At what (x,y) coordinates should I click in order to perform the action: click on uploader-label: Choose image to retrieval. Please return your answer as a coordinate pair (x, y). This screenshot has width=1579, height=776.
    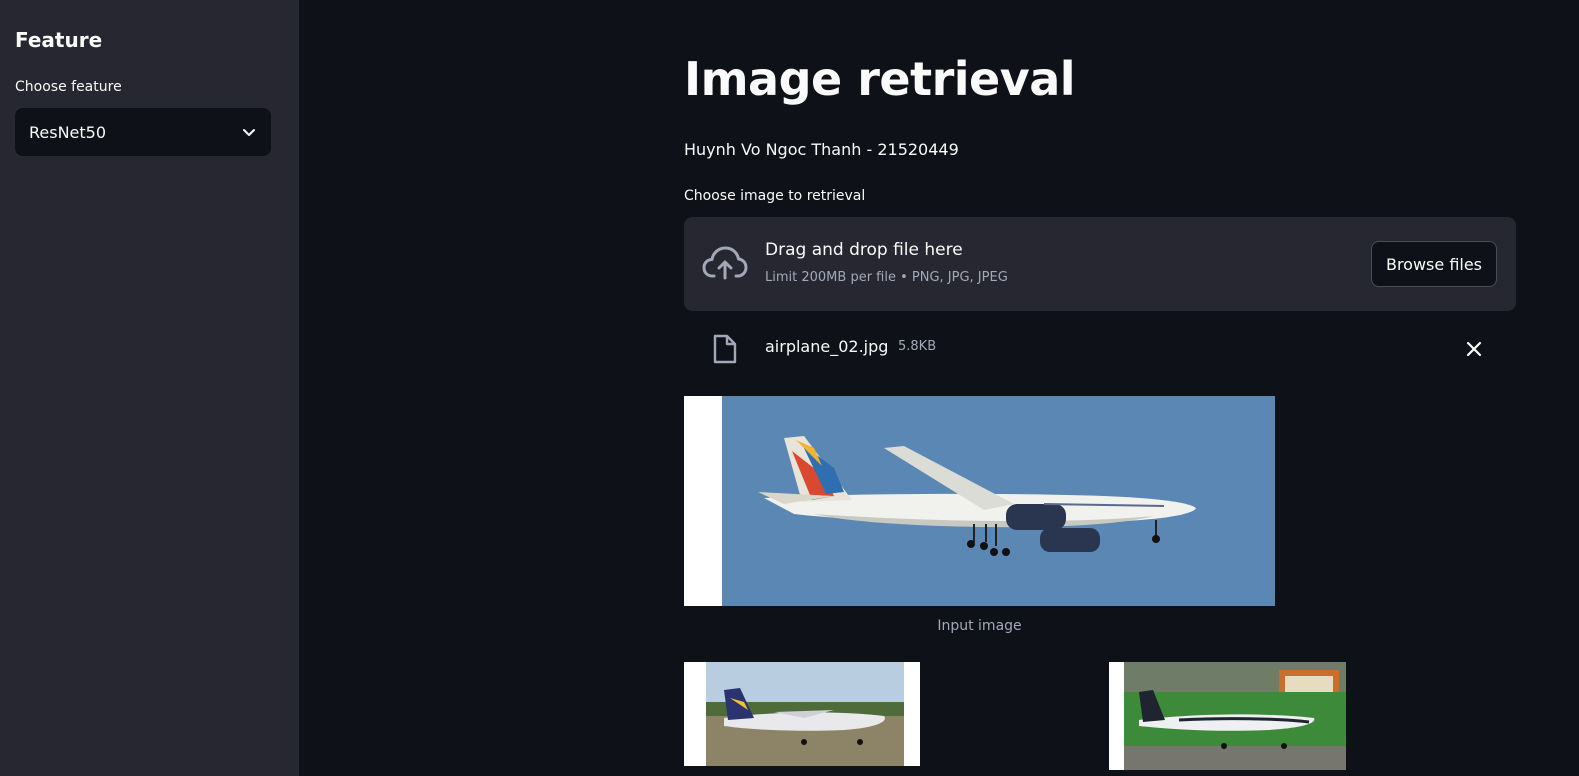
    Looking at the image, I should click on (775, 196).